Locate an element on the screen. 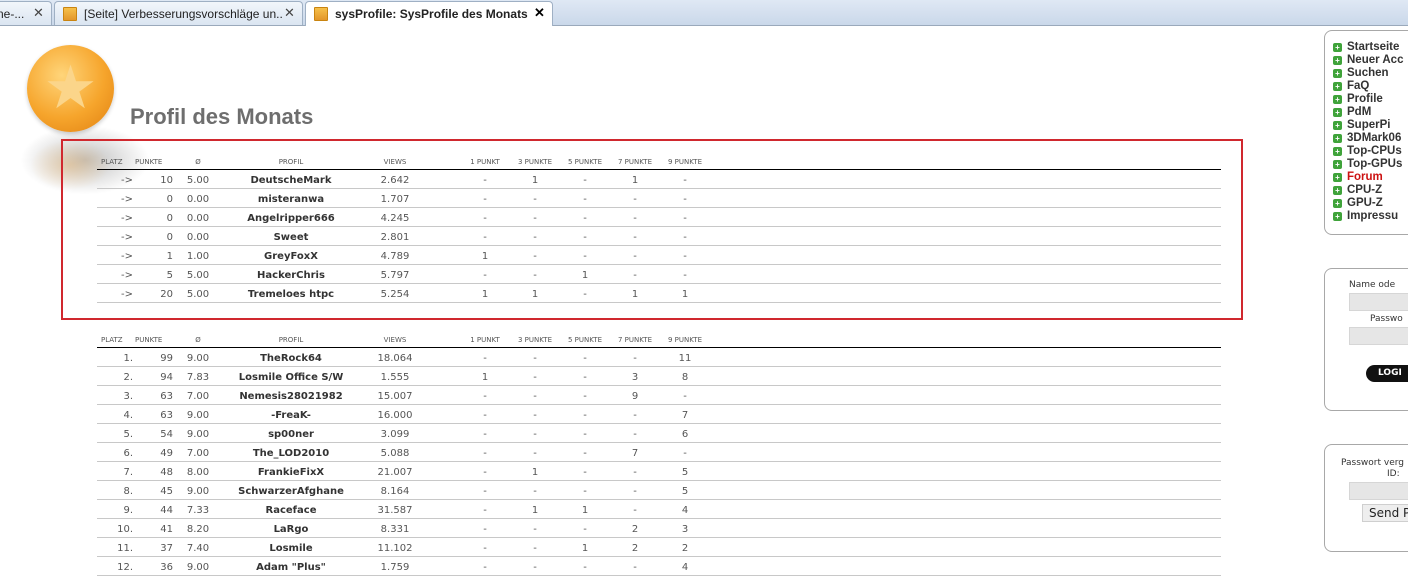 Image resolution: width=1408 pixels, height=576 pixels. password-label: Passwo is located at coordinates (1386, 319).